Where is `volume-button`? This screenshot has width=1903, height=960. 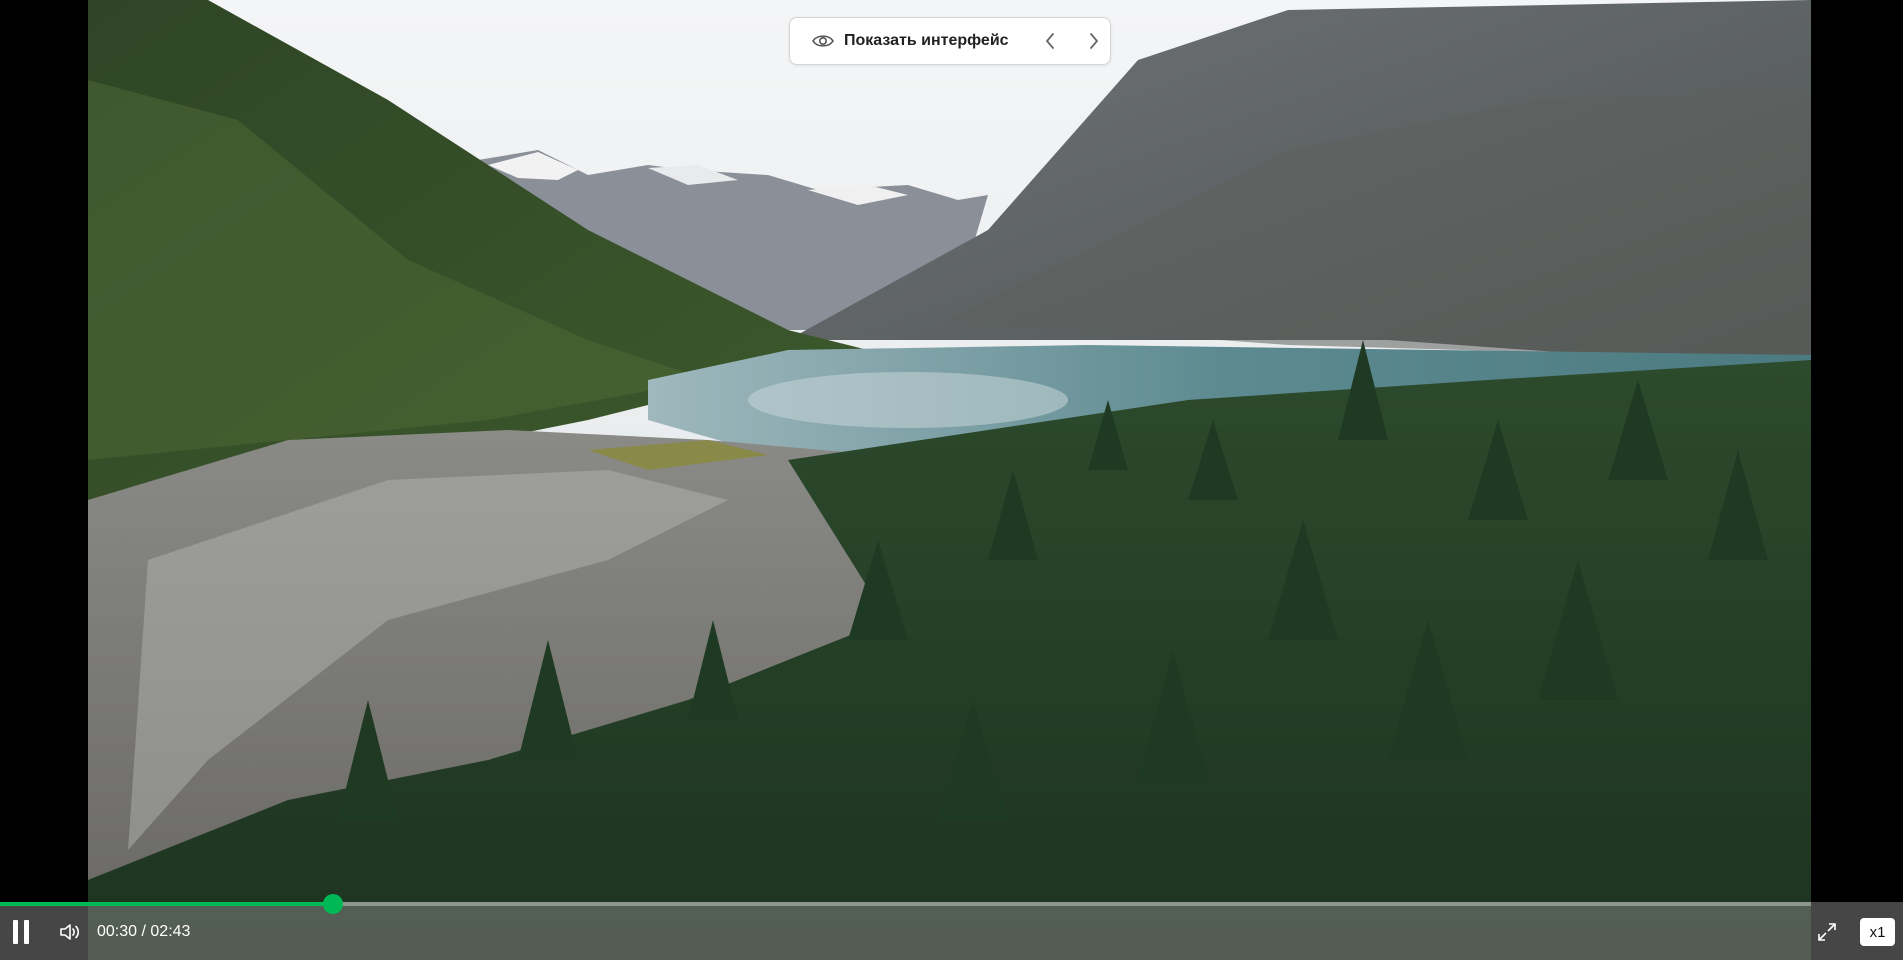 volume-button is located at coordinates (70, 932).